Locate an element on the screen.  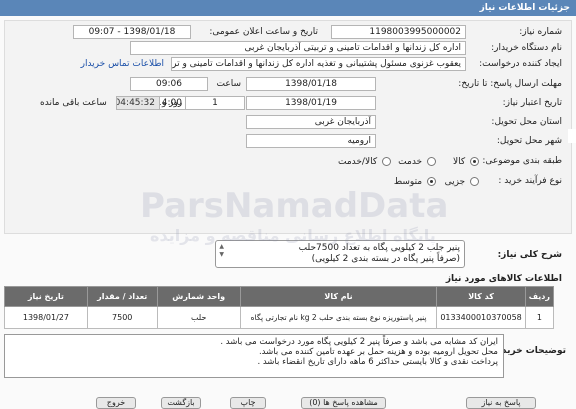
category-radio-service: خدمت is located at coordinates (417, 162).